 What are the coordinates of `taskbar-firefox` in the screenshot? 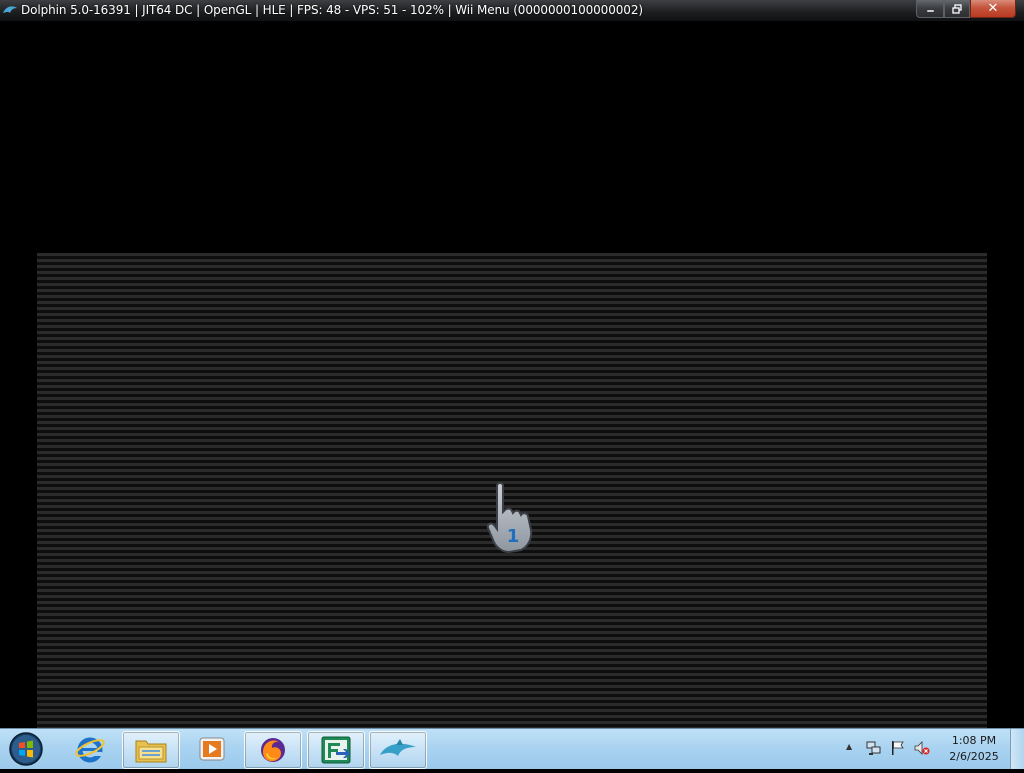 It's located at (273, 750).